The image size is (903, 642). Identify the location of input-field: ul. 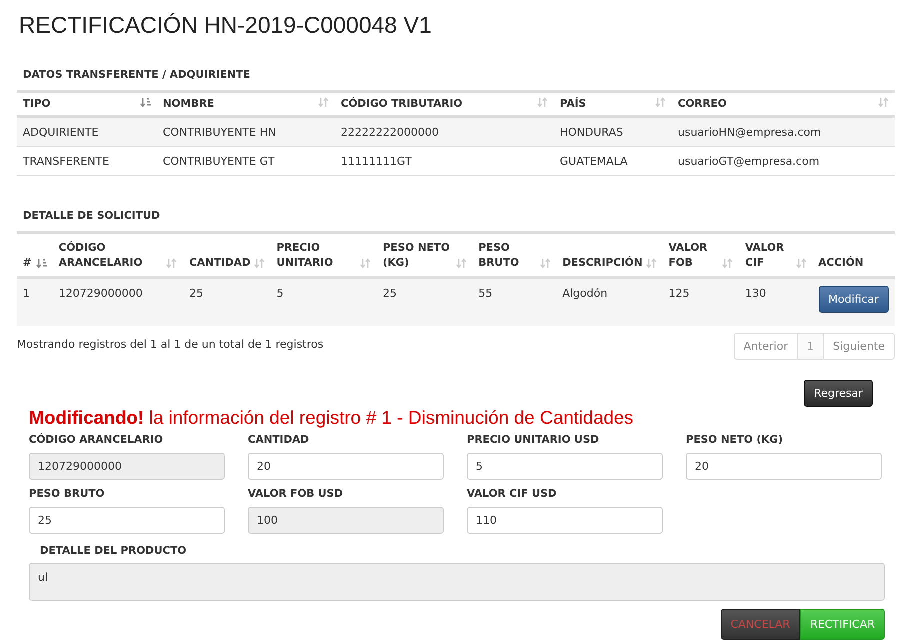
(457, 582).